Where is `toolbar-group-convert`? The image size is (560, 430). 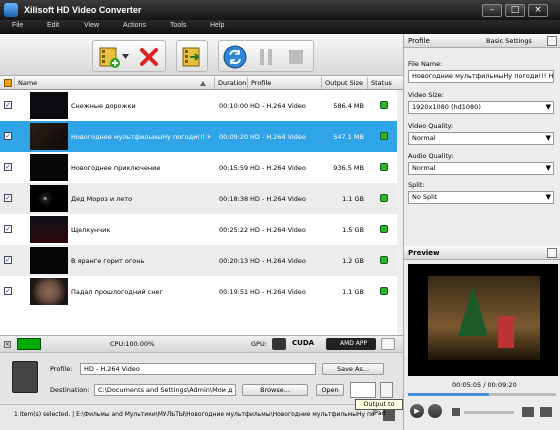
toolbar-group-convert is located at coordinates (266, 56).